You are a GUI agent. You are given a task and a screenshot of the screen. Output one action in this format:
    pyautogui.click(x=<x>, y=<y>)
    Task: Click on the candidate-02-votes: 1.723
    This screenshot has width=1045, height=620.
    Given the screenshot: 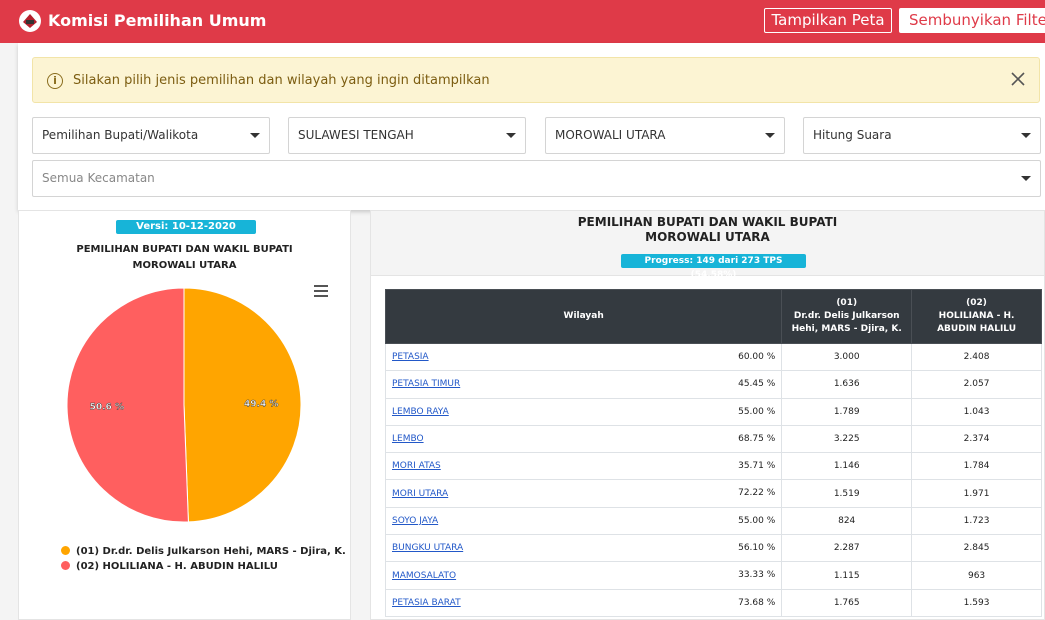 What is the action you would take?
    pyautogui.click(x=976, y=521)
    